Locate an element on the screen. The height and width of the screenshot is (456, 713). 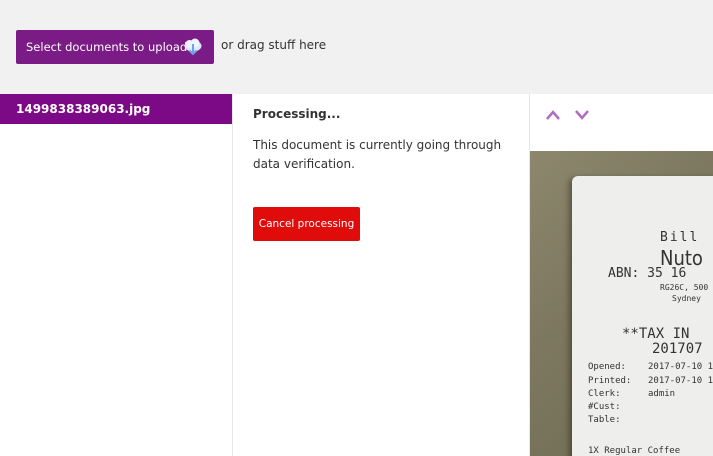
receipt-tax-header: **TAX IN is located at coordinates (656, 334).